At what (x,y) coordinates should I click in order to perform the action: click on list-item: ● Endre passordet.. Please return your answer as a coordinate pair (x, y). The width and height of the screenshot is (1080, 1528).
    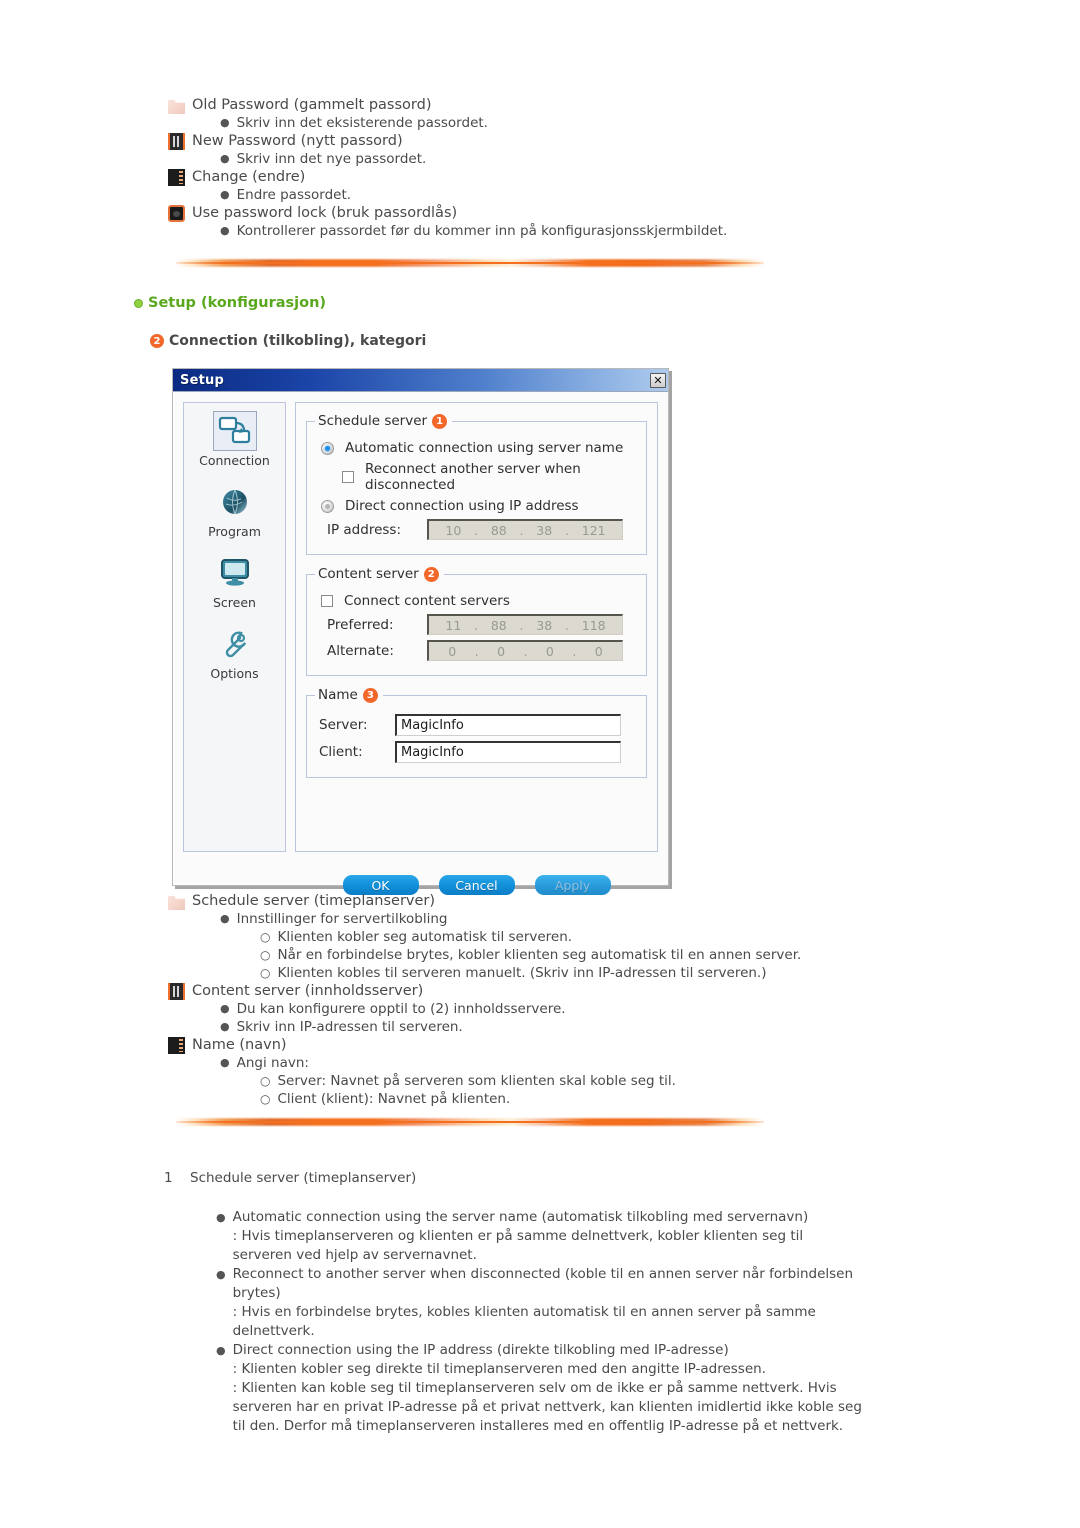
    Looking at the image, I should click on (554, 195).